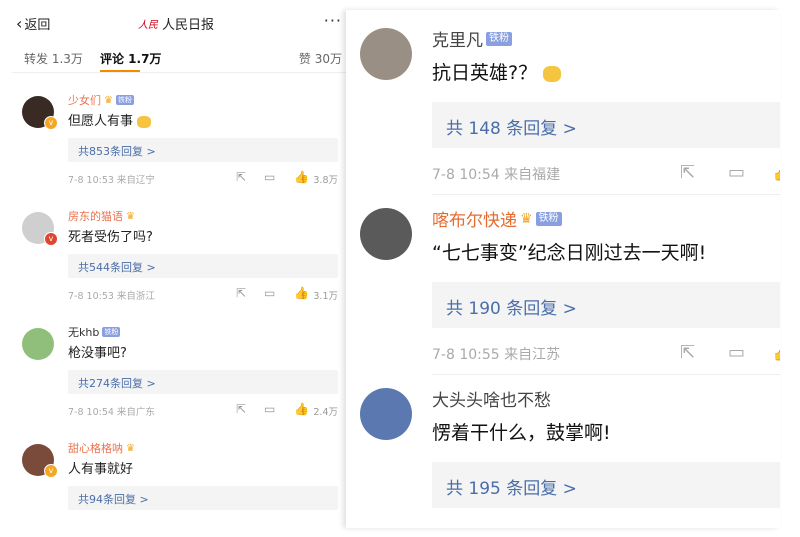 Image resolution: width=800 pixels, height=537 pixels. What do you see at coordinates (19, 23) in the screenshot?
I see `chevron-left-icon: ‹` at bounding box center [19, 23].